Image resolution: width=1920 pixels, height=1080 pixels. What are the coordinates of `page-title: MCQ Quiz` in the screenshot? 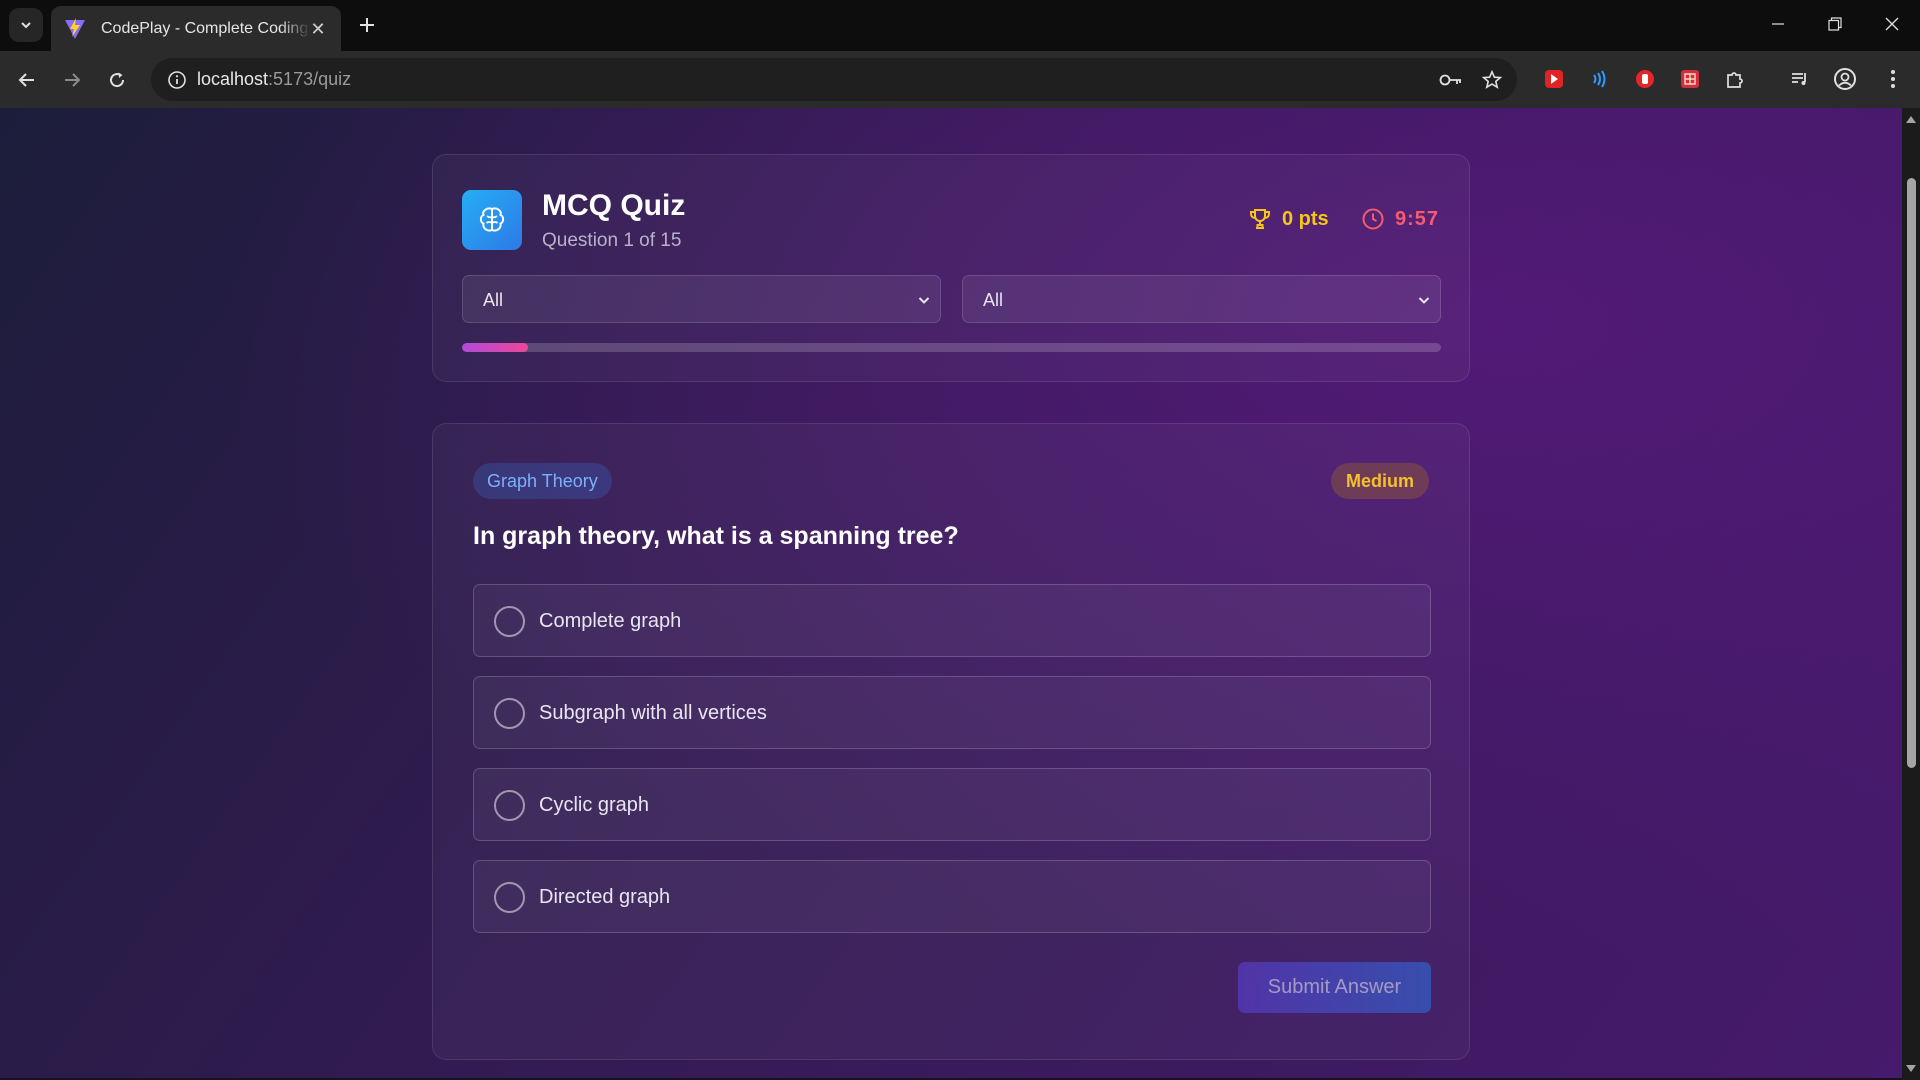 It's located at (614, 205).